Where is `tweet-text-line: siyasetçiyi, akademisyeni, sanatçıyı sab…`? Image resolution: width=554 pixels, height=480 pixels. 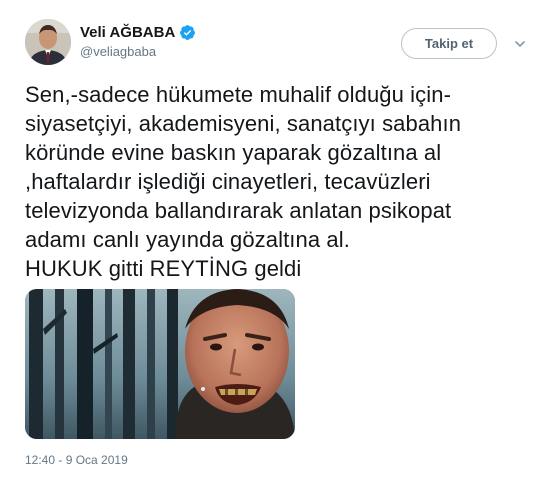 tweet-text-line: siyasetçiyi, akademisyeni, sanatçıyı sab… is located at coordinates (243, 123).